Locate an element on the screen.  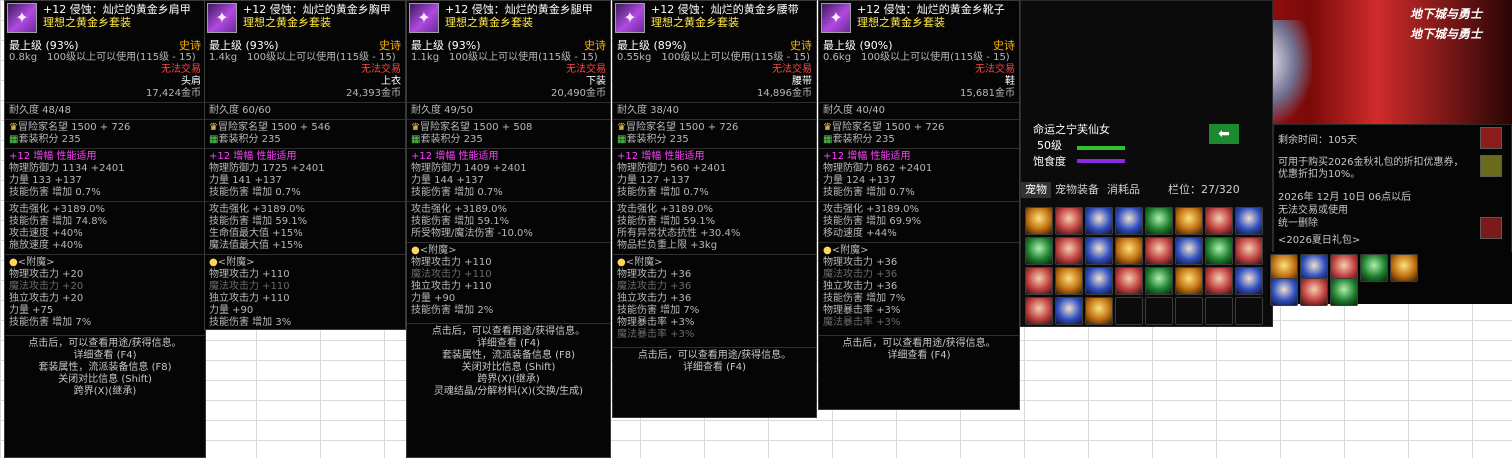
enchant-option: 力量 +90 is located at coordinates (231, 310).